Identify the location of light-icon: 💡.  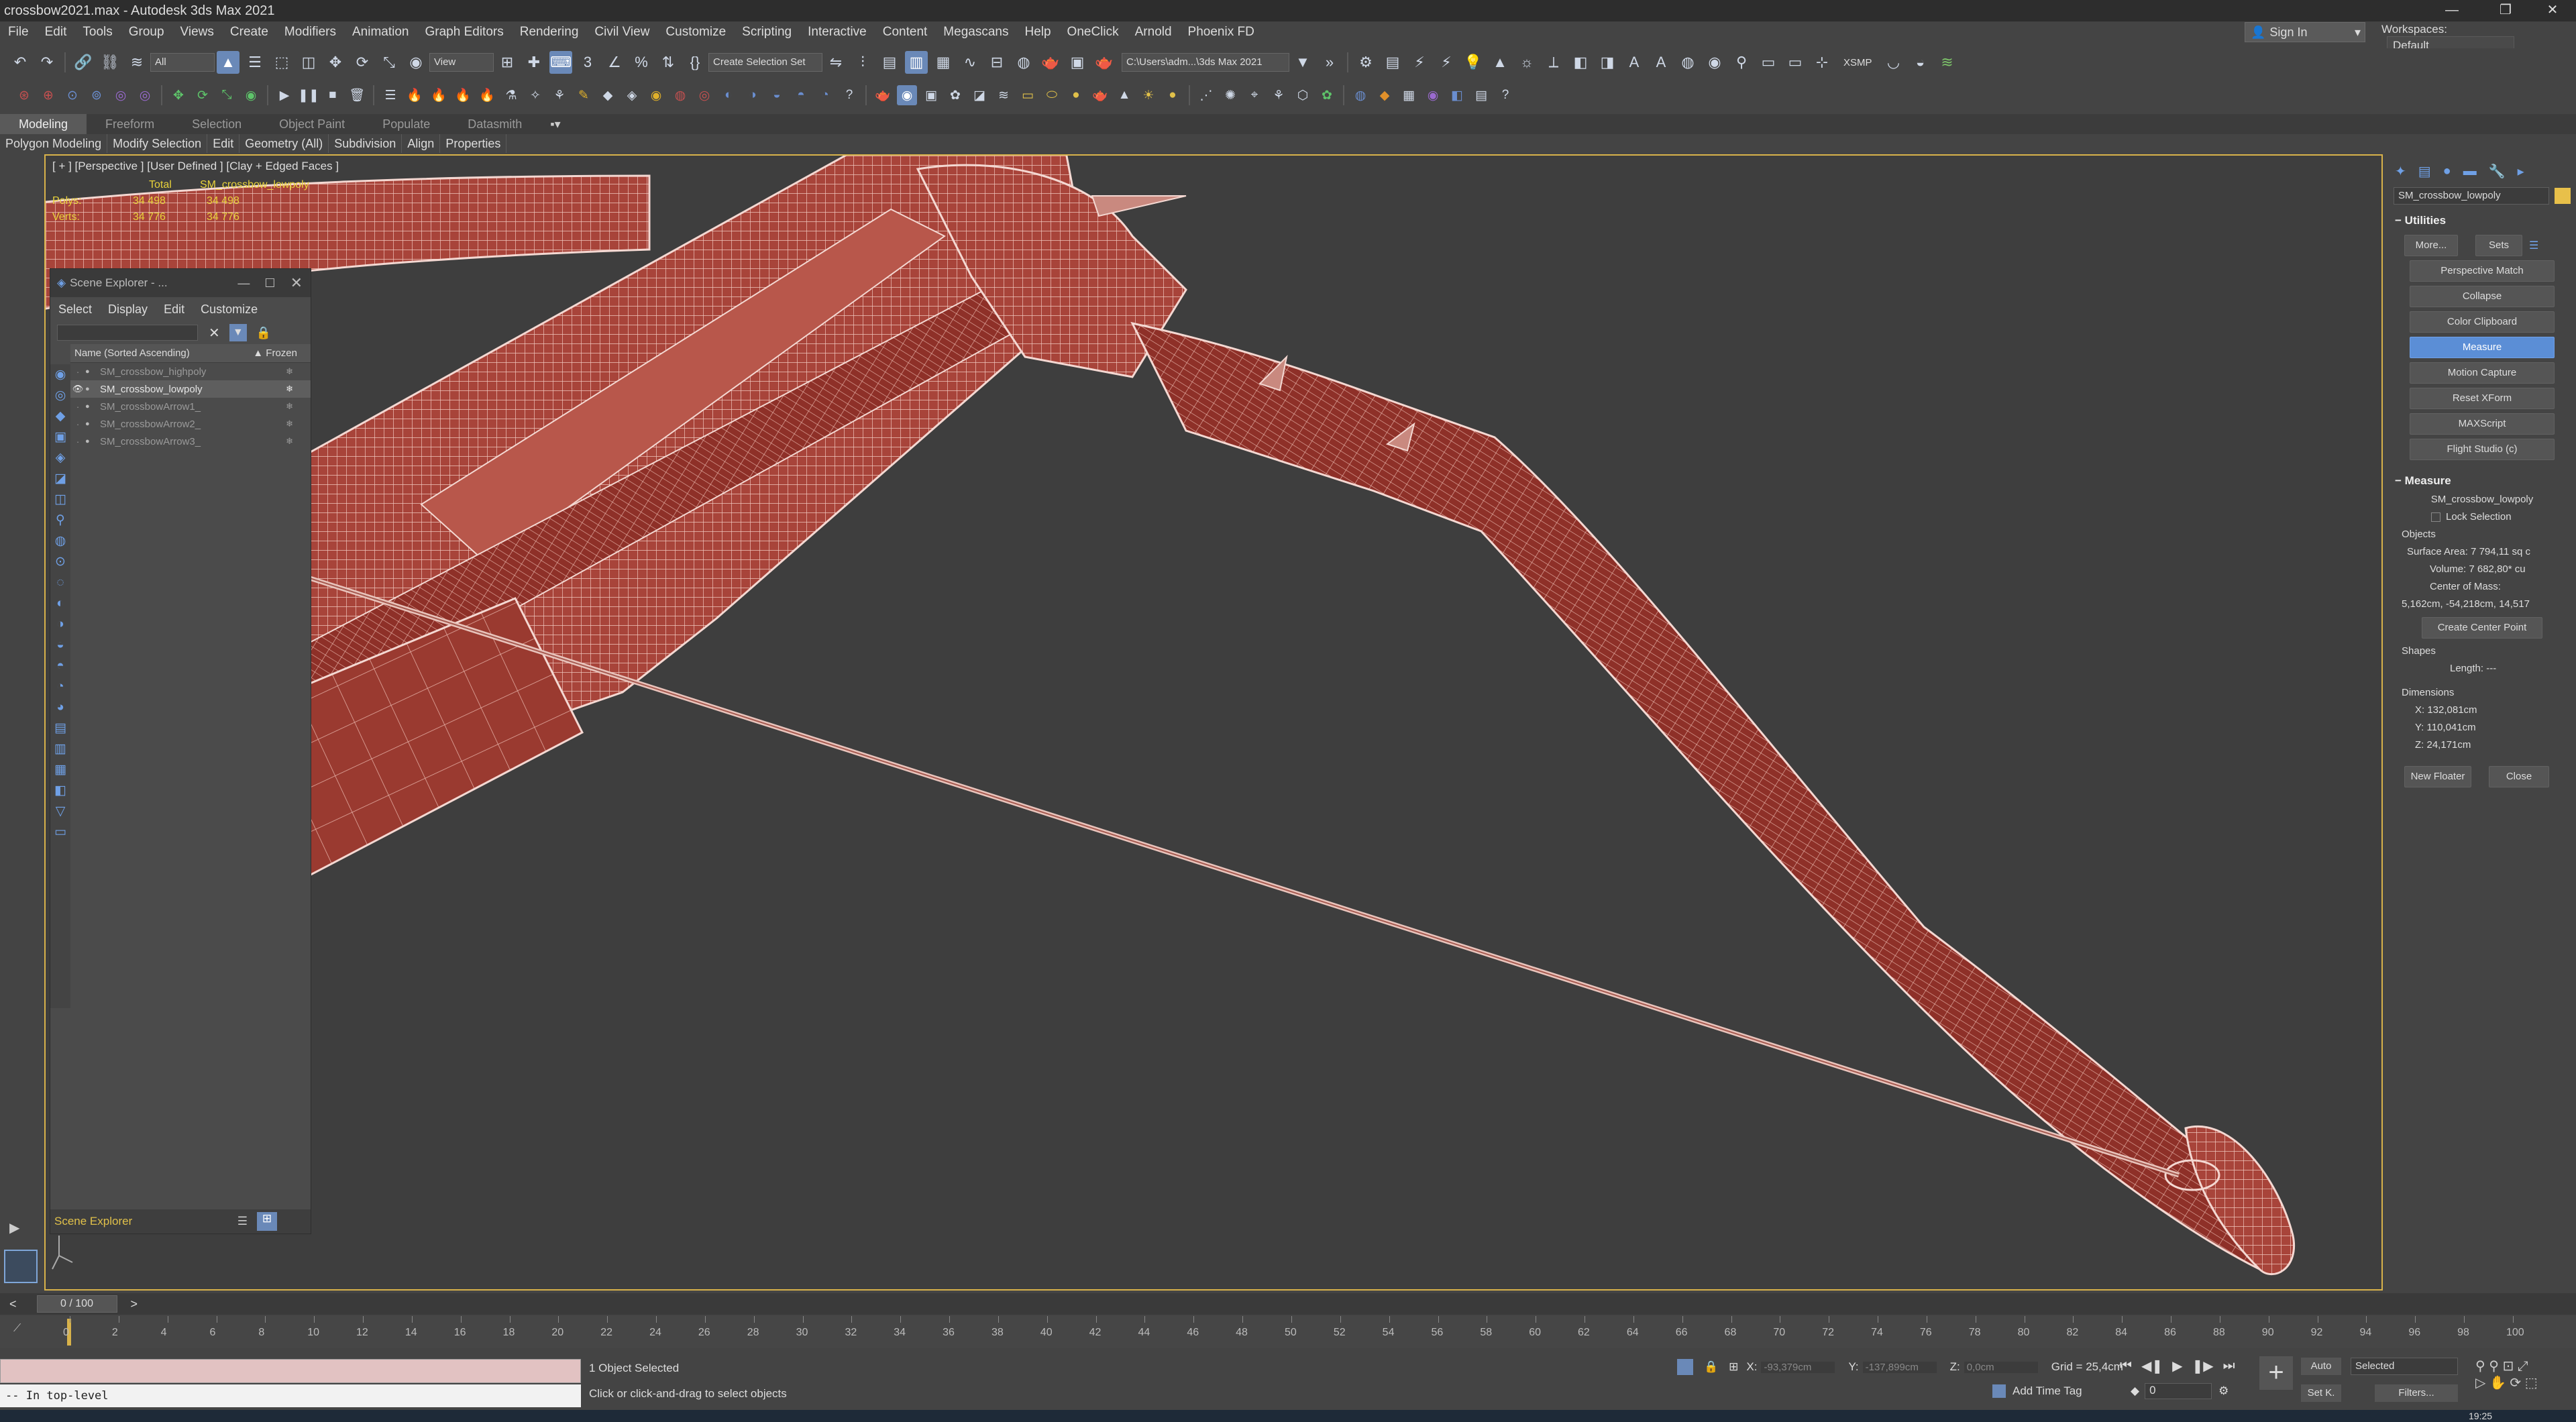
(1473, 62).